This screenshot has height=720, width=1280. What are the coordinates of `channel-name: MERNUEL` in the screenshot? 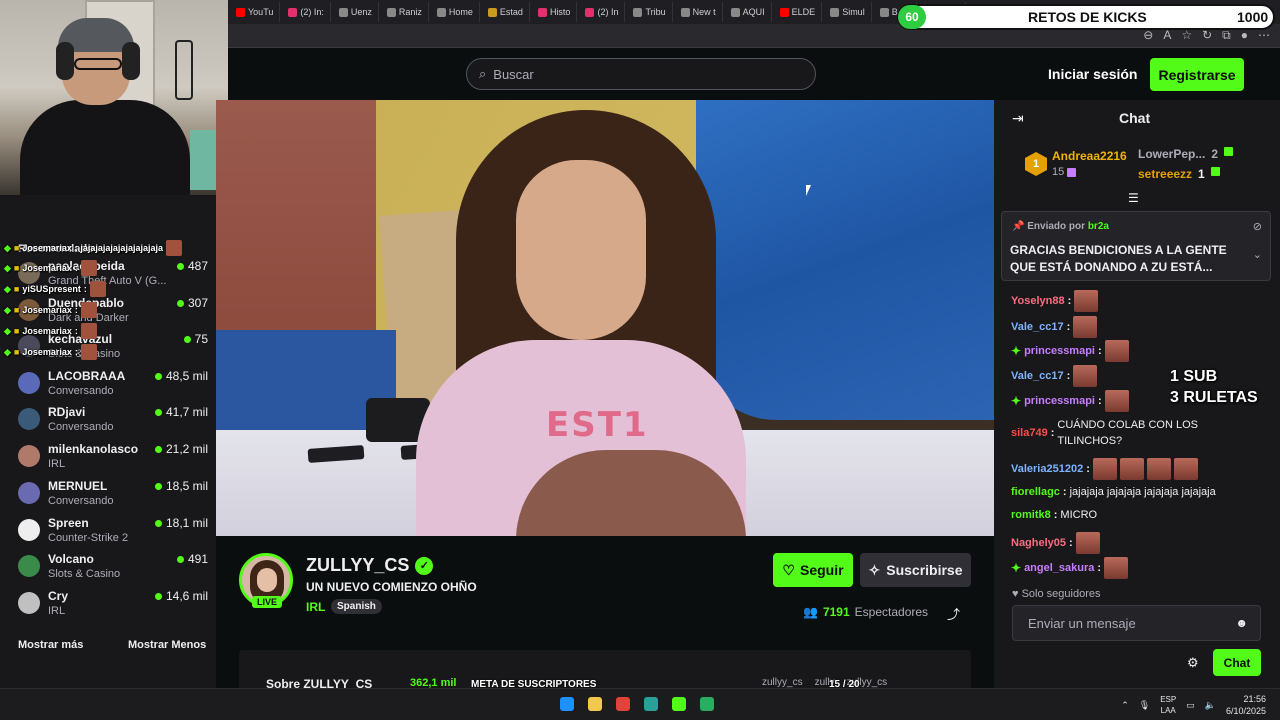 It's located at (78, 486).